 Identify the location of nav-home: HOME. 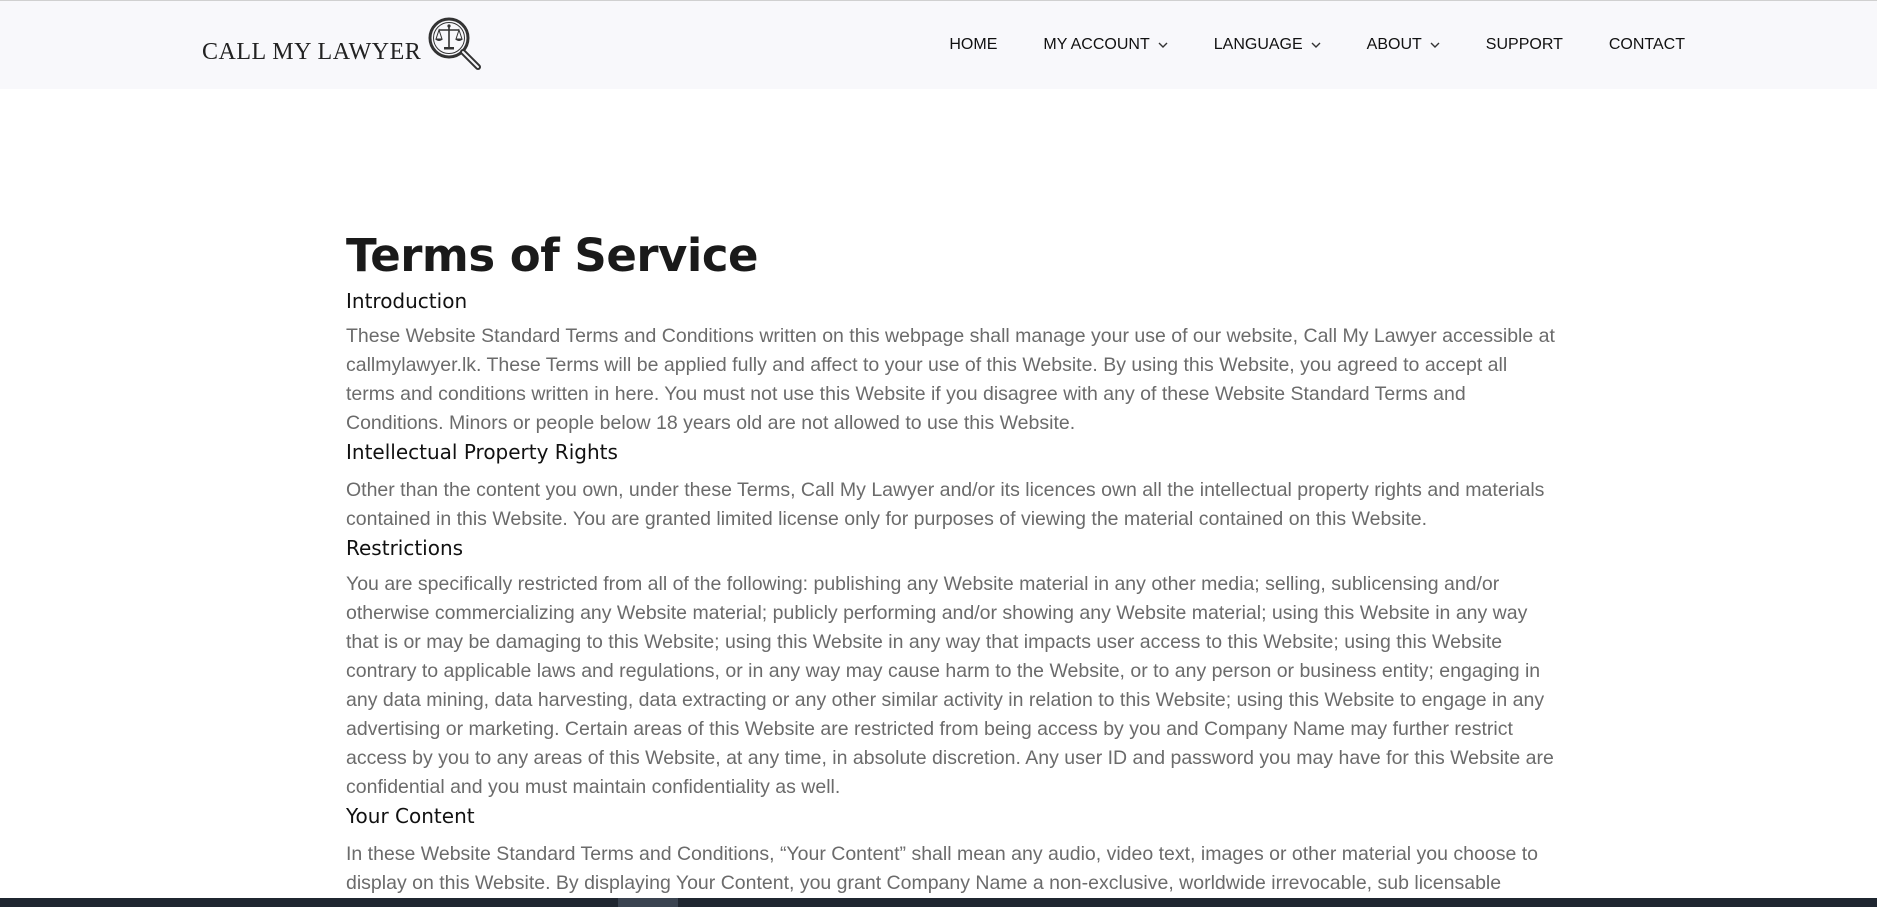
(973, 45).